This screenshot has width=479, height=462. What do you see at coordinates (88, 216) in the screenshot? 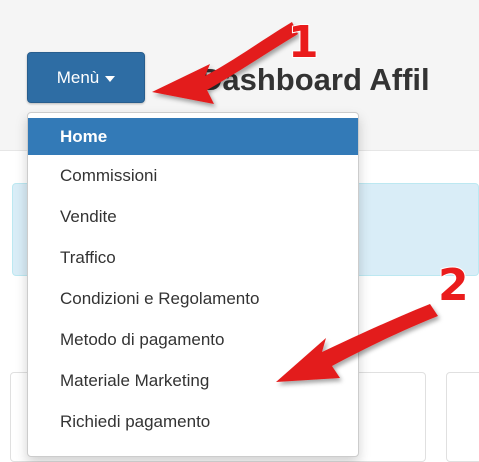
I see `menu-item-label: Vendite` at bounding box center [88, 216].